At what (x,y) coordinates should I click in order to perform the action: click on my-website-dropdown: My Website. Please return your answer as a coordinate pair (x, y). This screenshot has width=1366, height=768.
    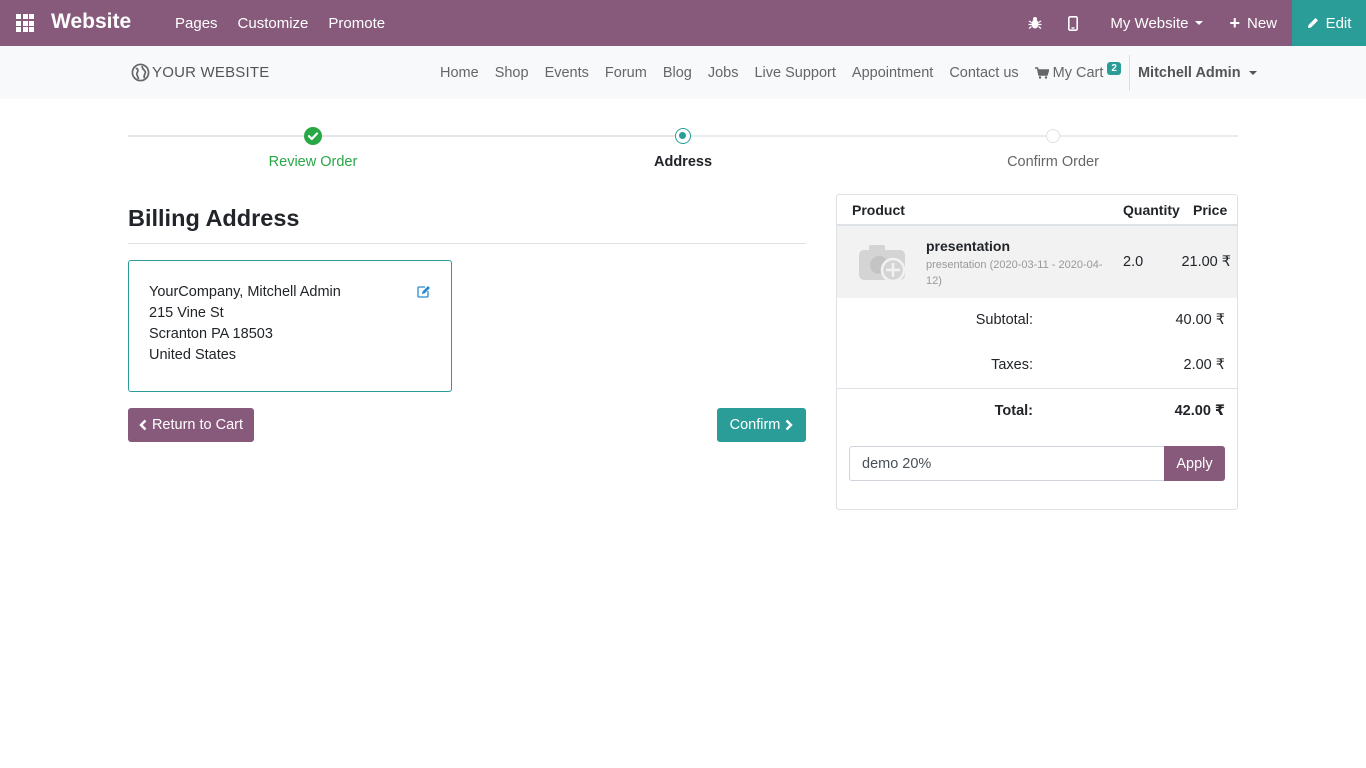
    Looking at the image, I should click on (1154, 23).